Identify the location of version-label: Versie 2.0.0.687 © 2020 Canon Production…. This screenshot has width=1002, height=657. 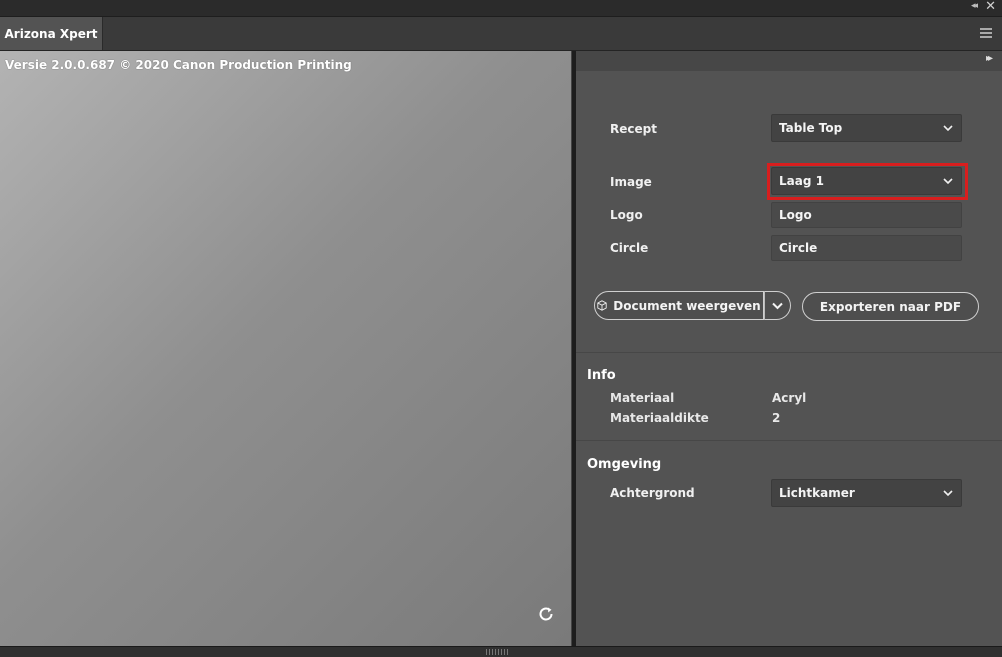
(178, 65).